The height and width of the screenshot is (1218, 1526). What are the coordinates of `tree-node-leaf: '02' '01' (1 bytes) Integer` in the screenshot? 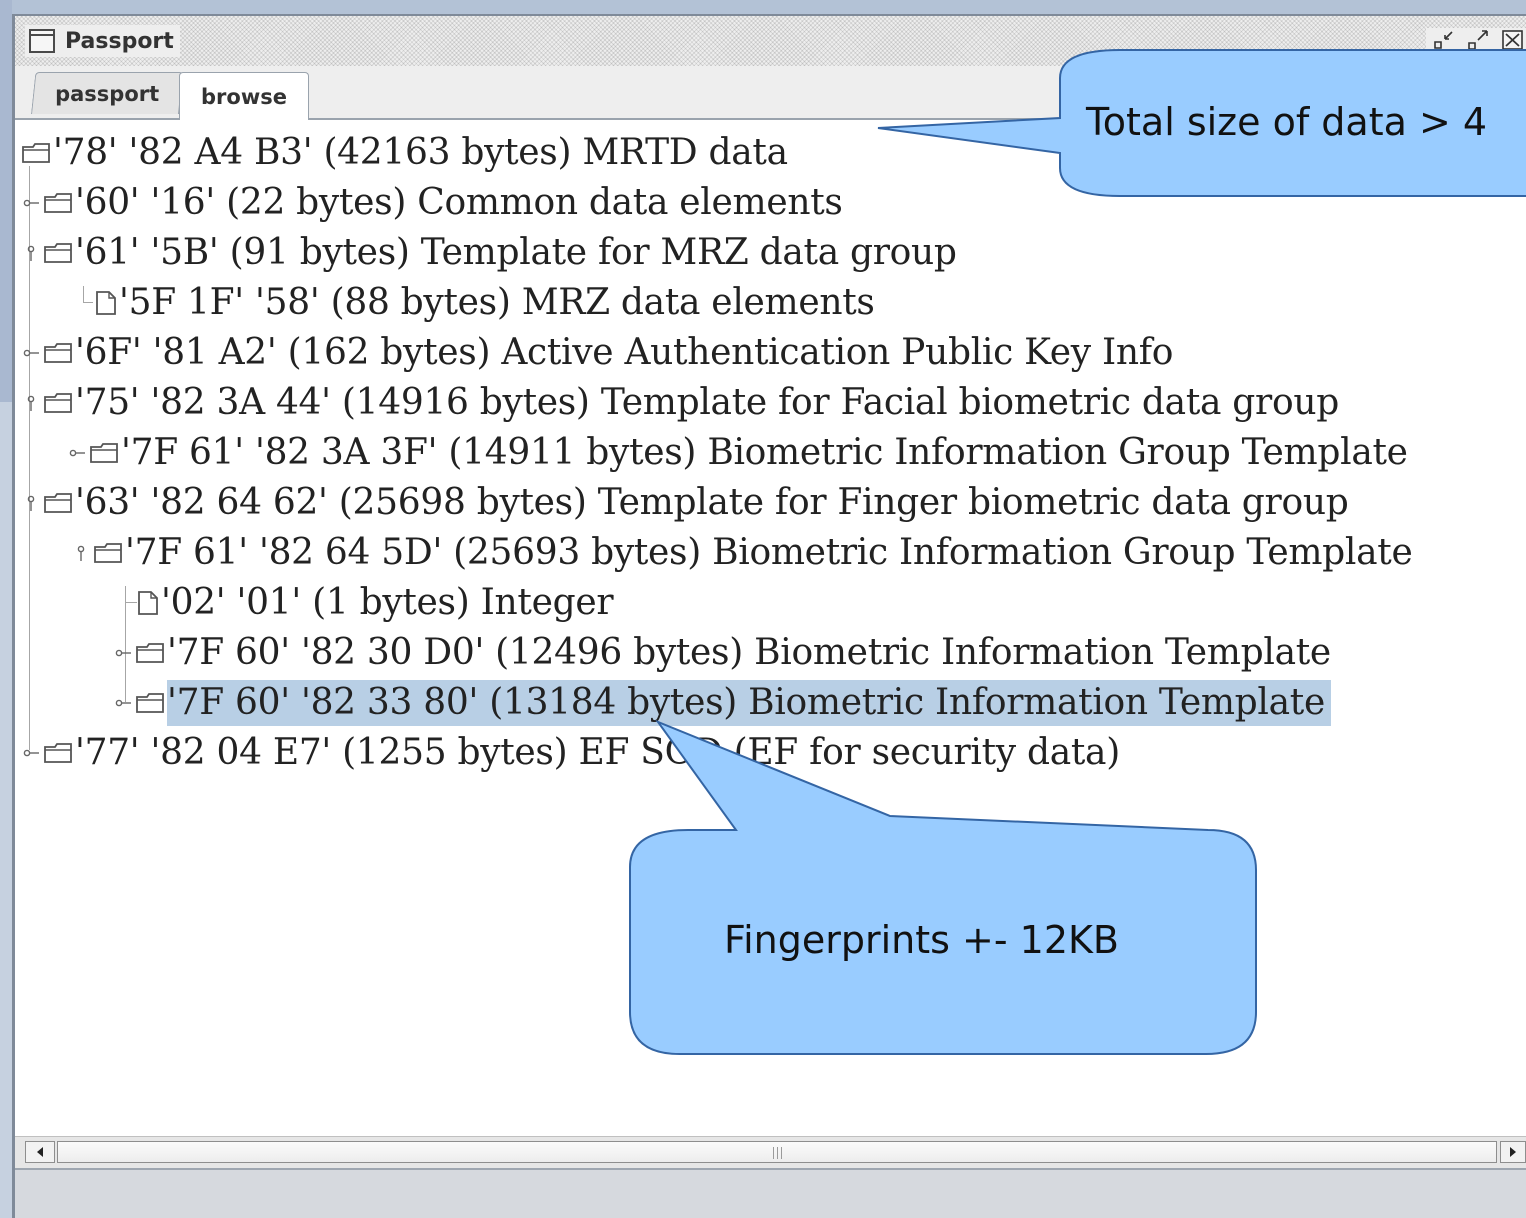 It's located at (375, 603).